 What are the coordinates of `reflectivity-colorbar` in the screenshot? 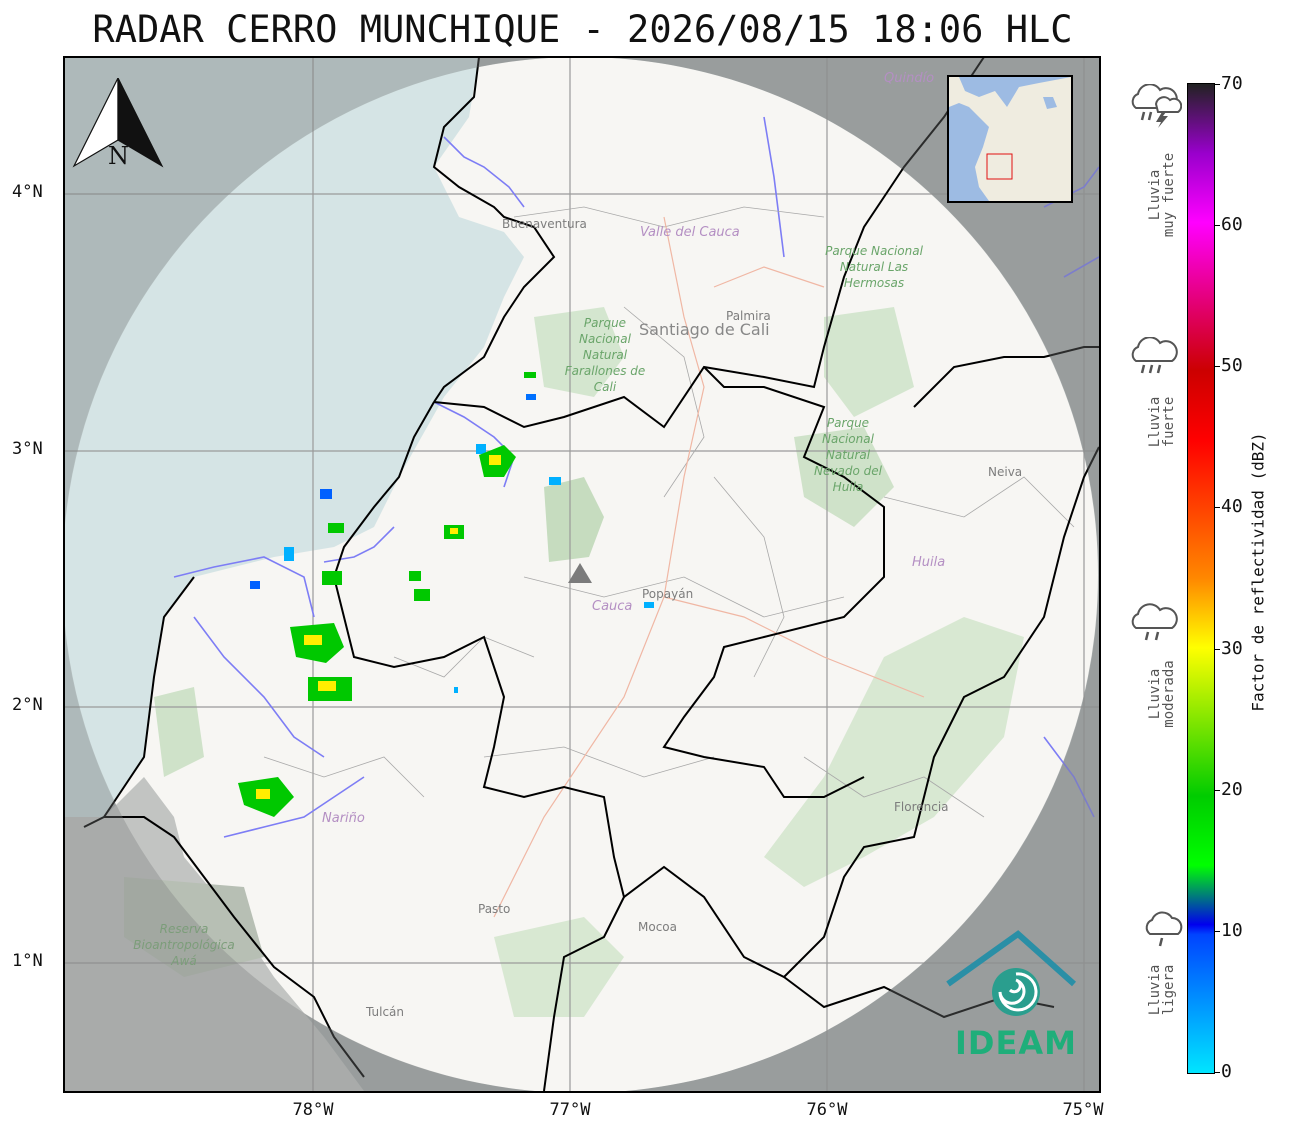 It's located at (1201, 578).